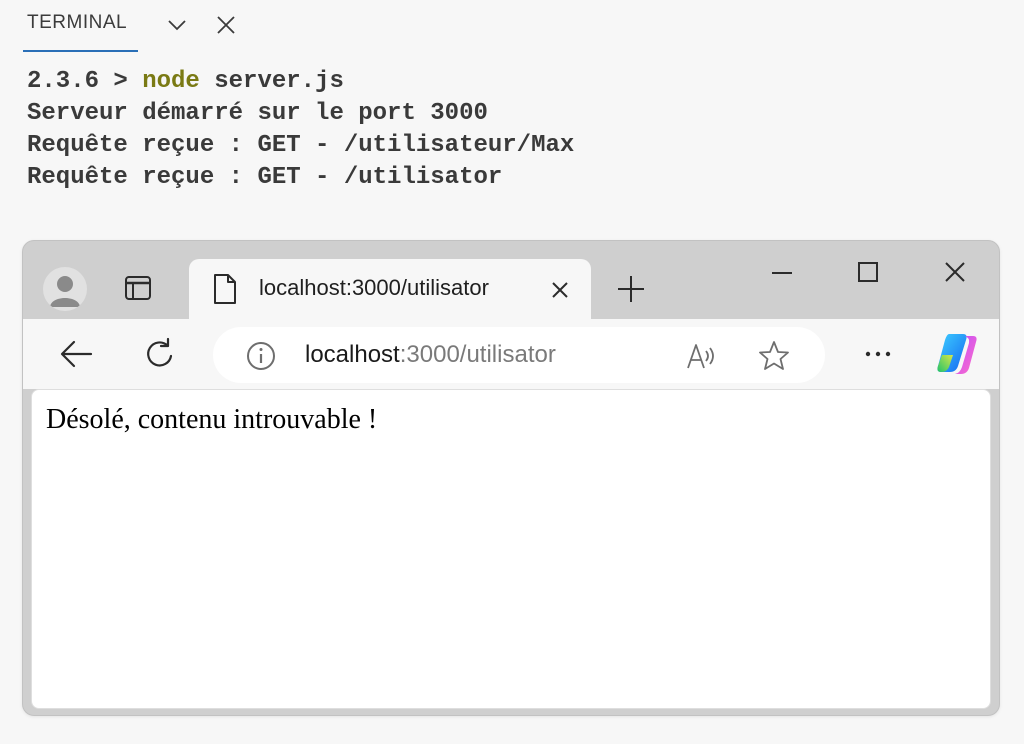  Describe the element at coordinates (261, 356) in the screenshot. I see `info-icon` at that location.